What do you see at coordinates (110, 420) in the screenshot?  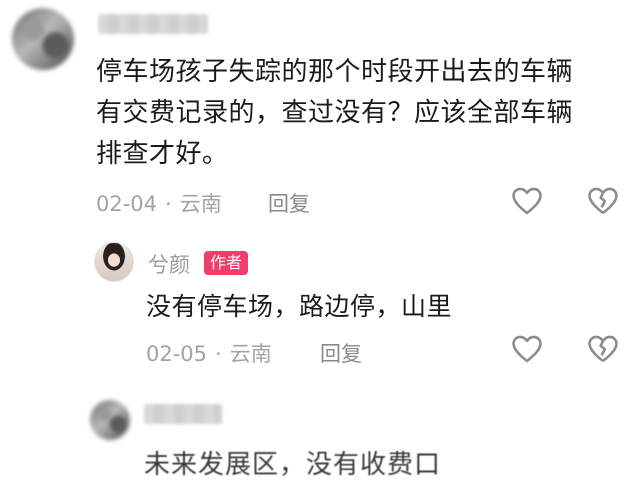 I see `commenter2-avatar` at bounding box center [110, 420].